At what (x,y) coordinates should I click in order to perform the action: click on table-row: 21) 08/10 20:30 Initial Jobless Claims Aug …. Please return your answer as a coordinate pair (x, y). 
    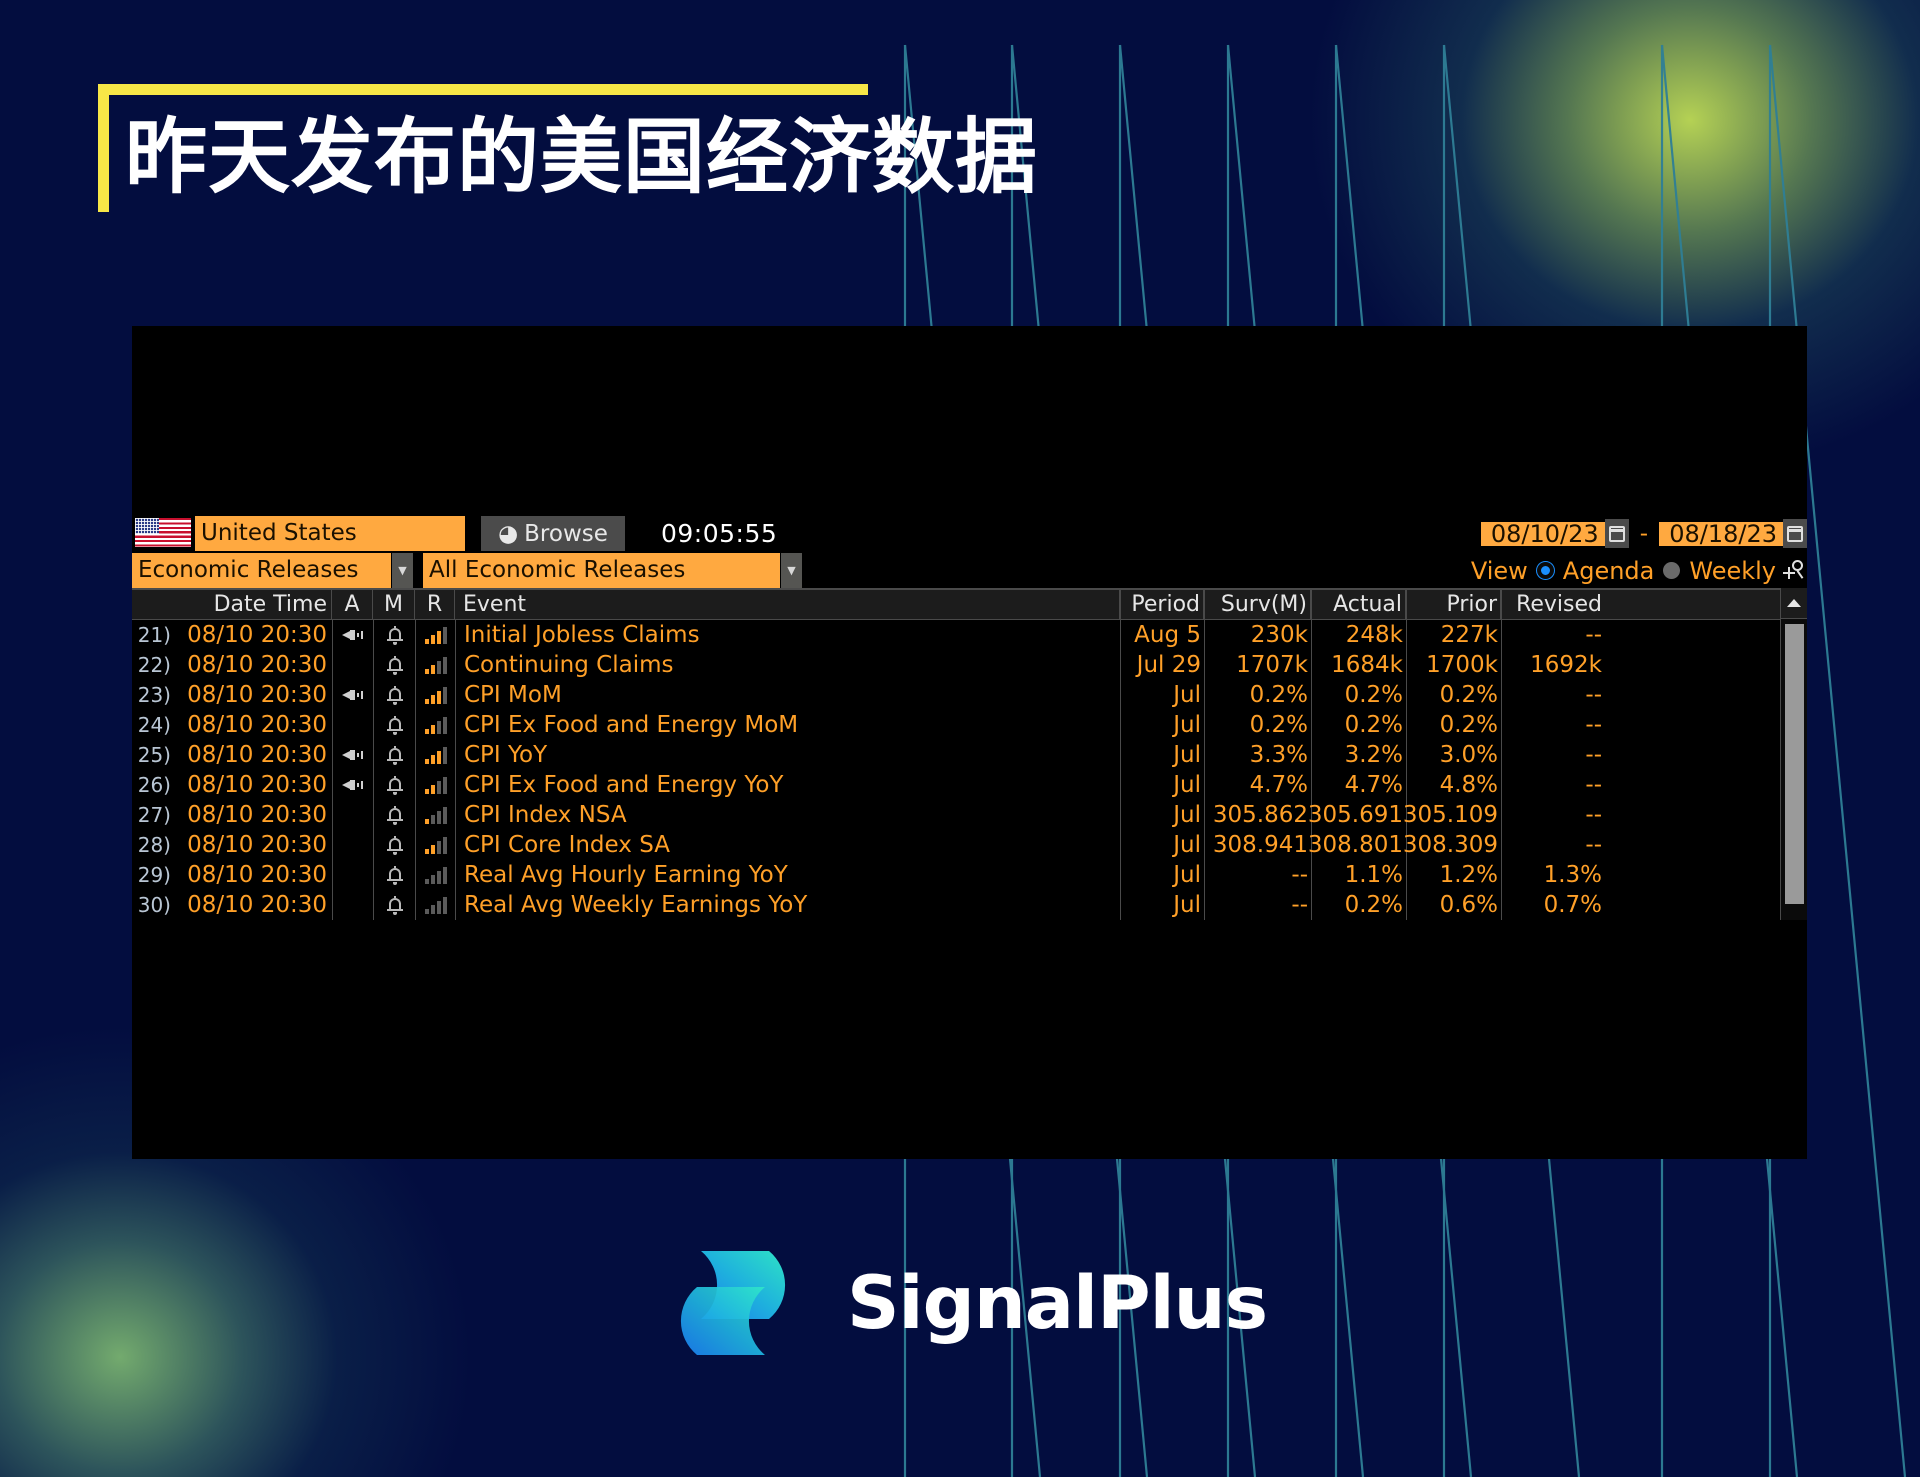
    Looking at the image, I should click on (969, 635).